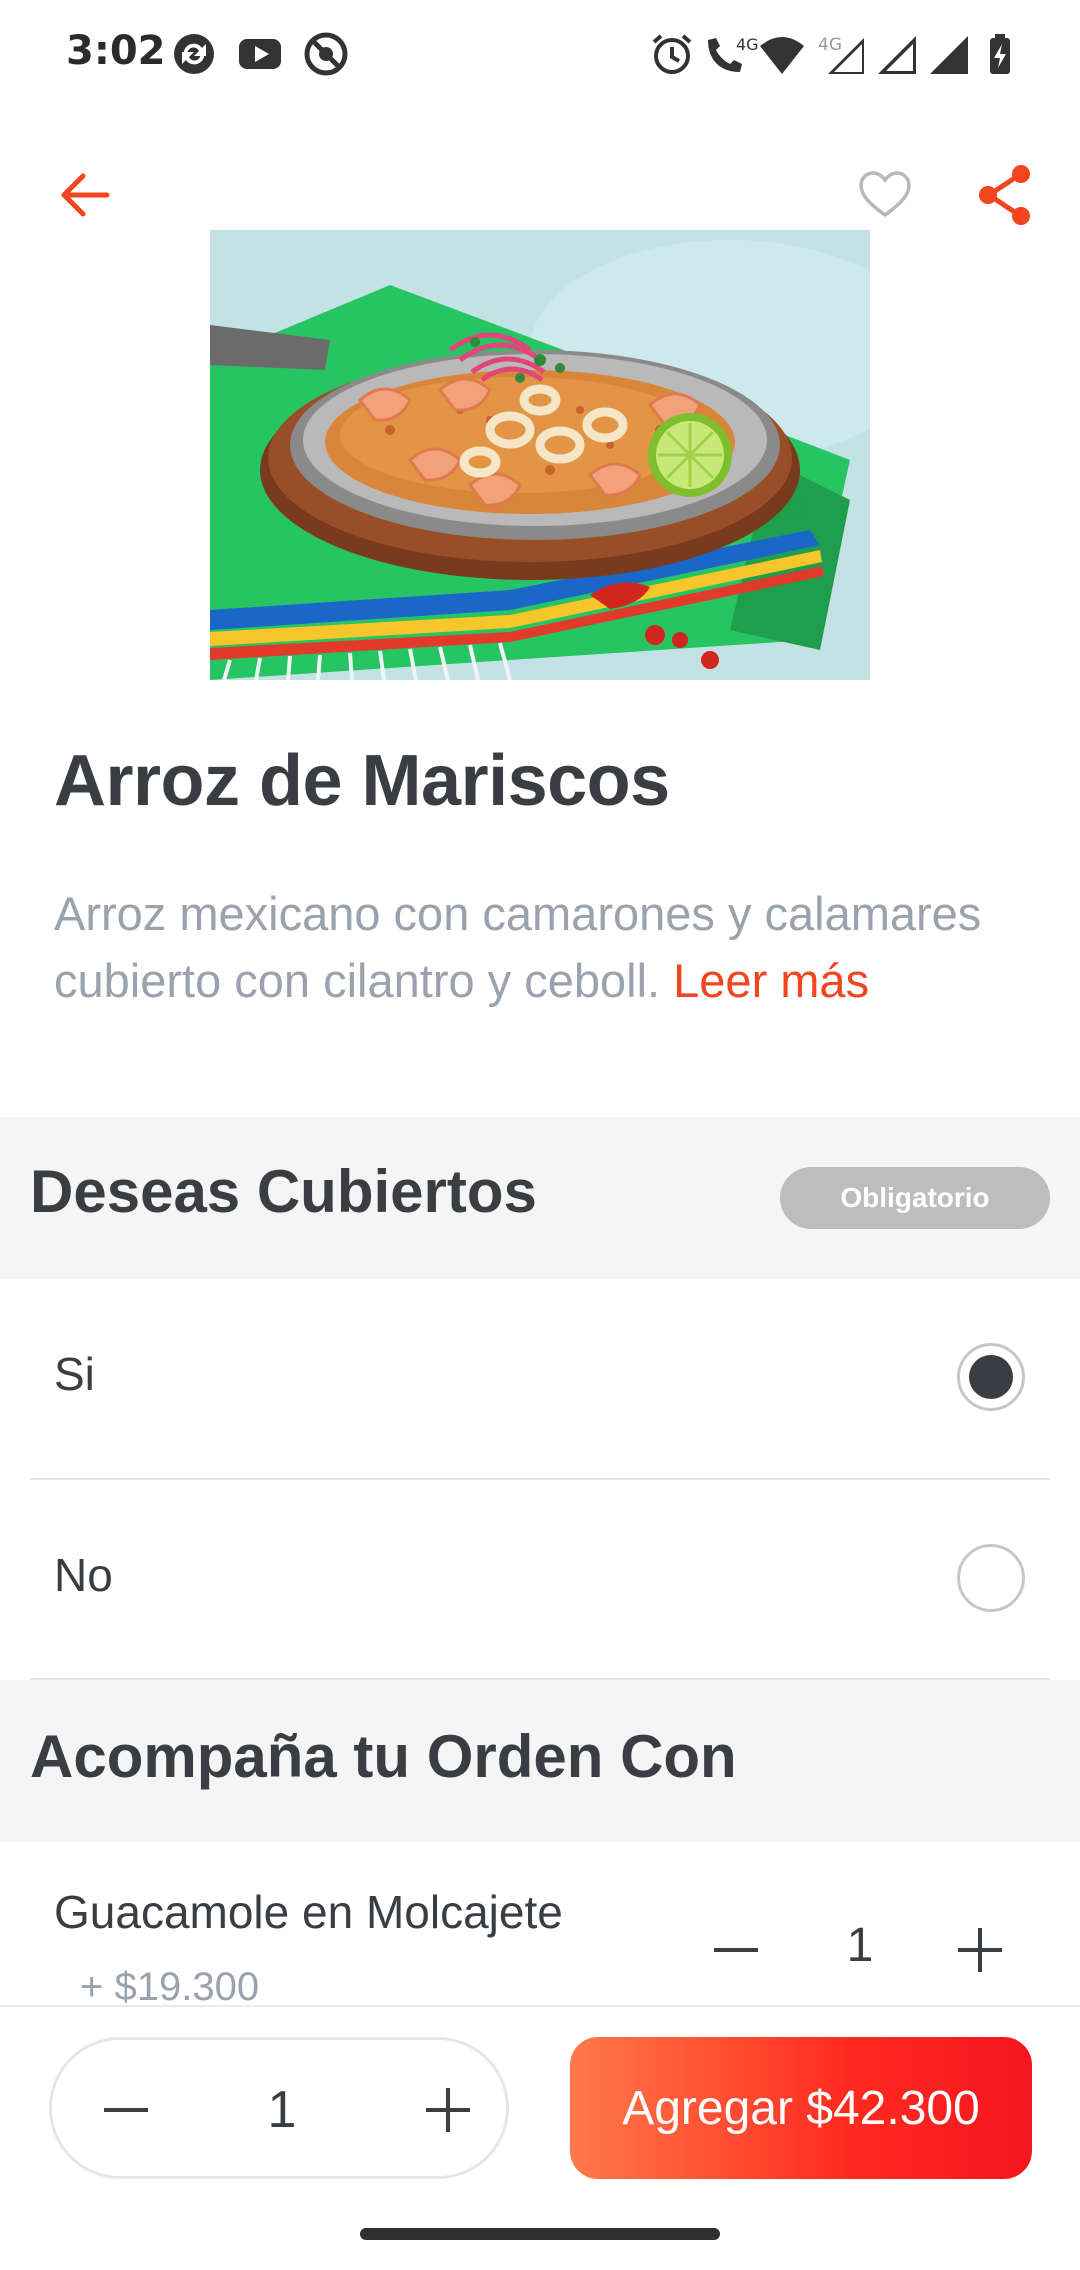 Image resolution: width=1080 pixels, height=2270 pixels. Describe the element at coordinates (540, 2234) in the screenshot. I see `home-indicator` at that location.